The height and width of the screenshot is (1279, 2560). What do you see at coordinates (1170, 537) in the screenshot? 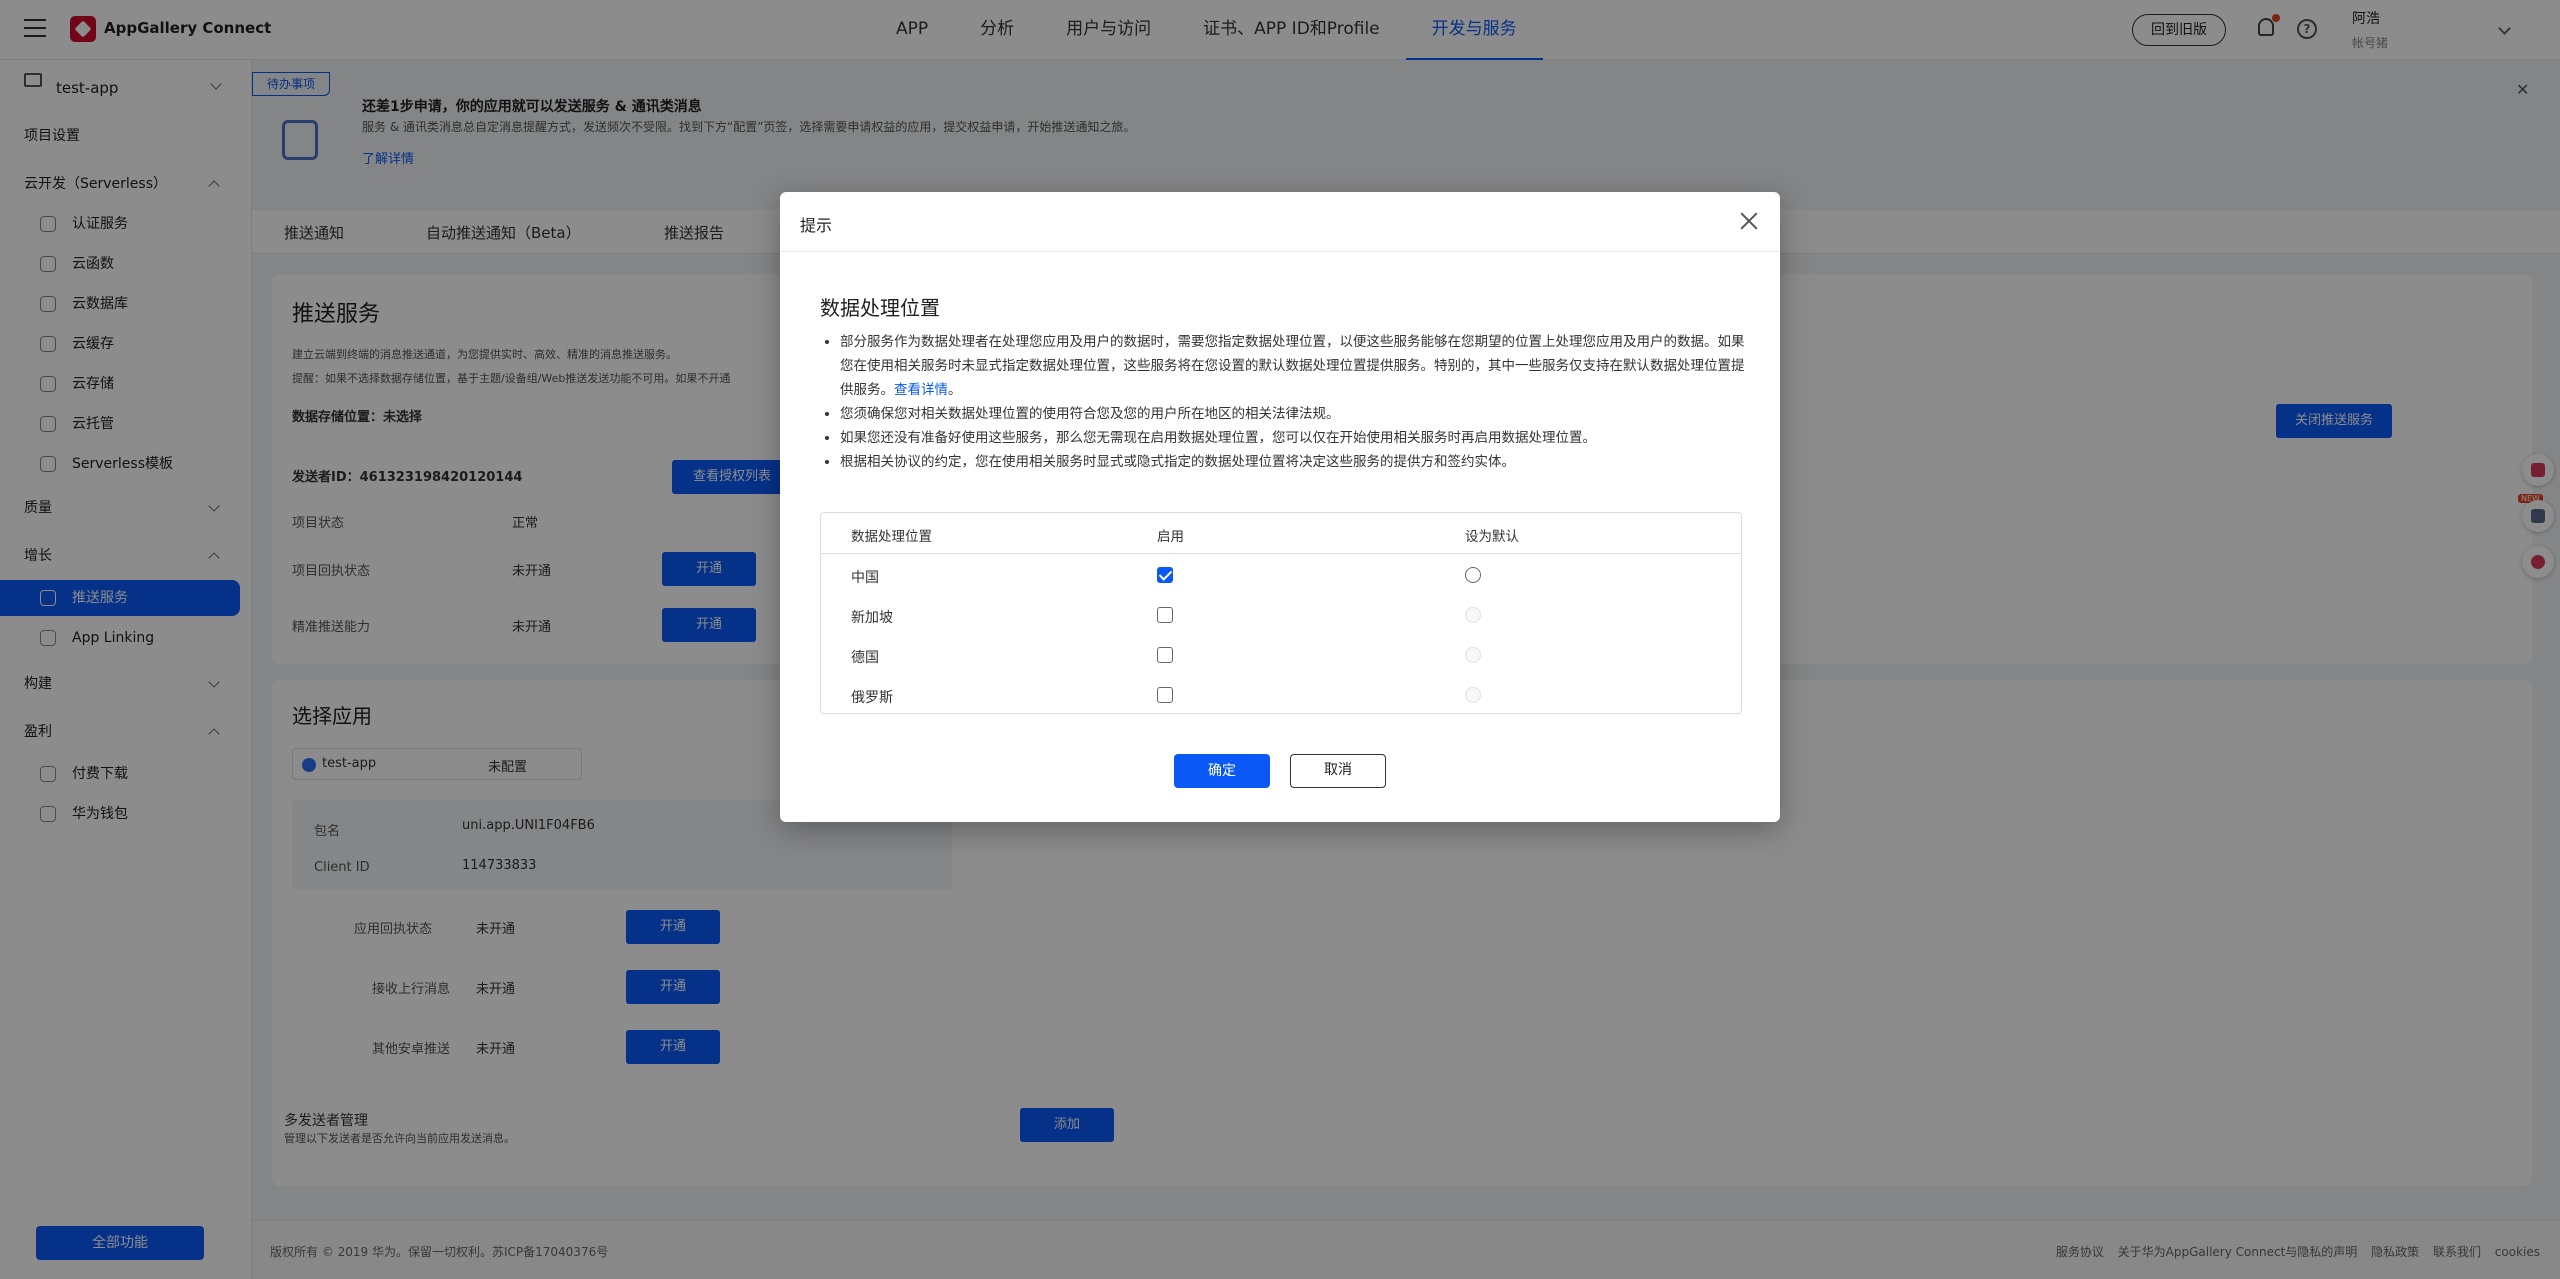
I see `column-header-enable: 启用` at bounding box center [1170, 537].